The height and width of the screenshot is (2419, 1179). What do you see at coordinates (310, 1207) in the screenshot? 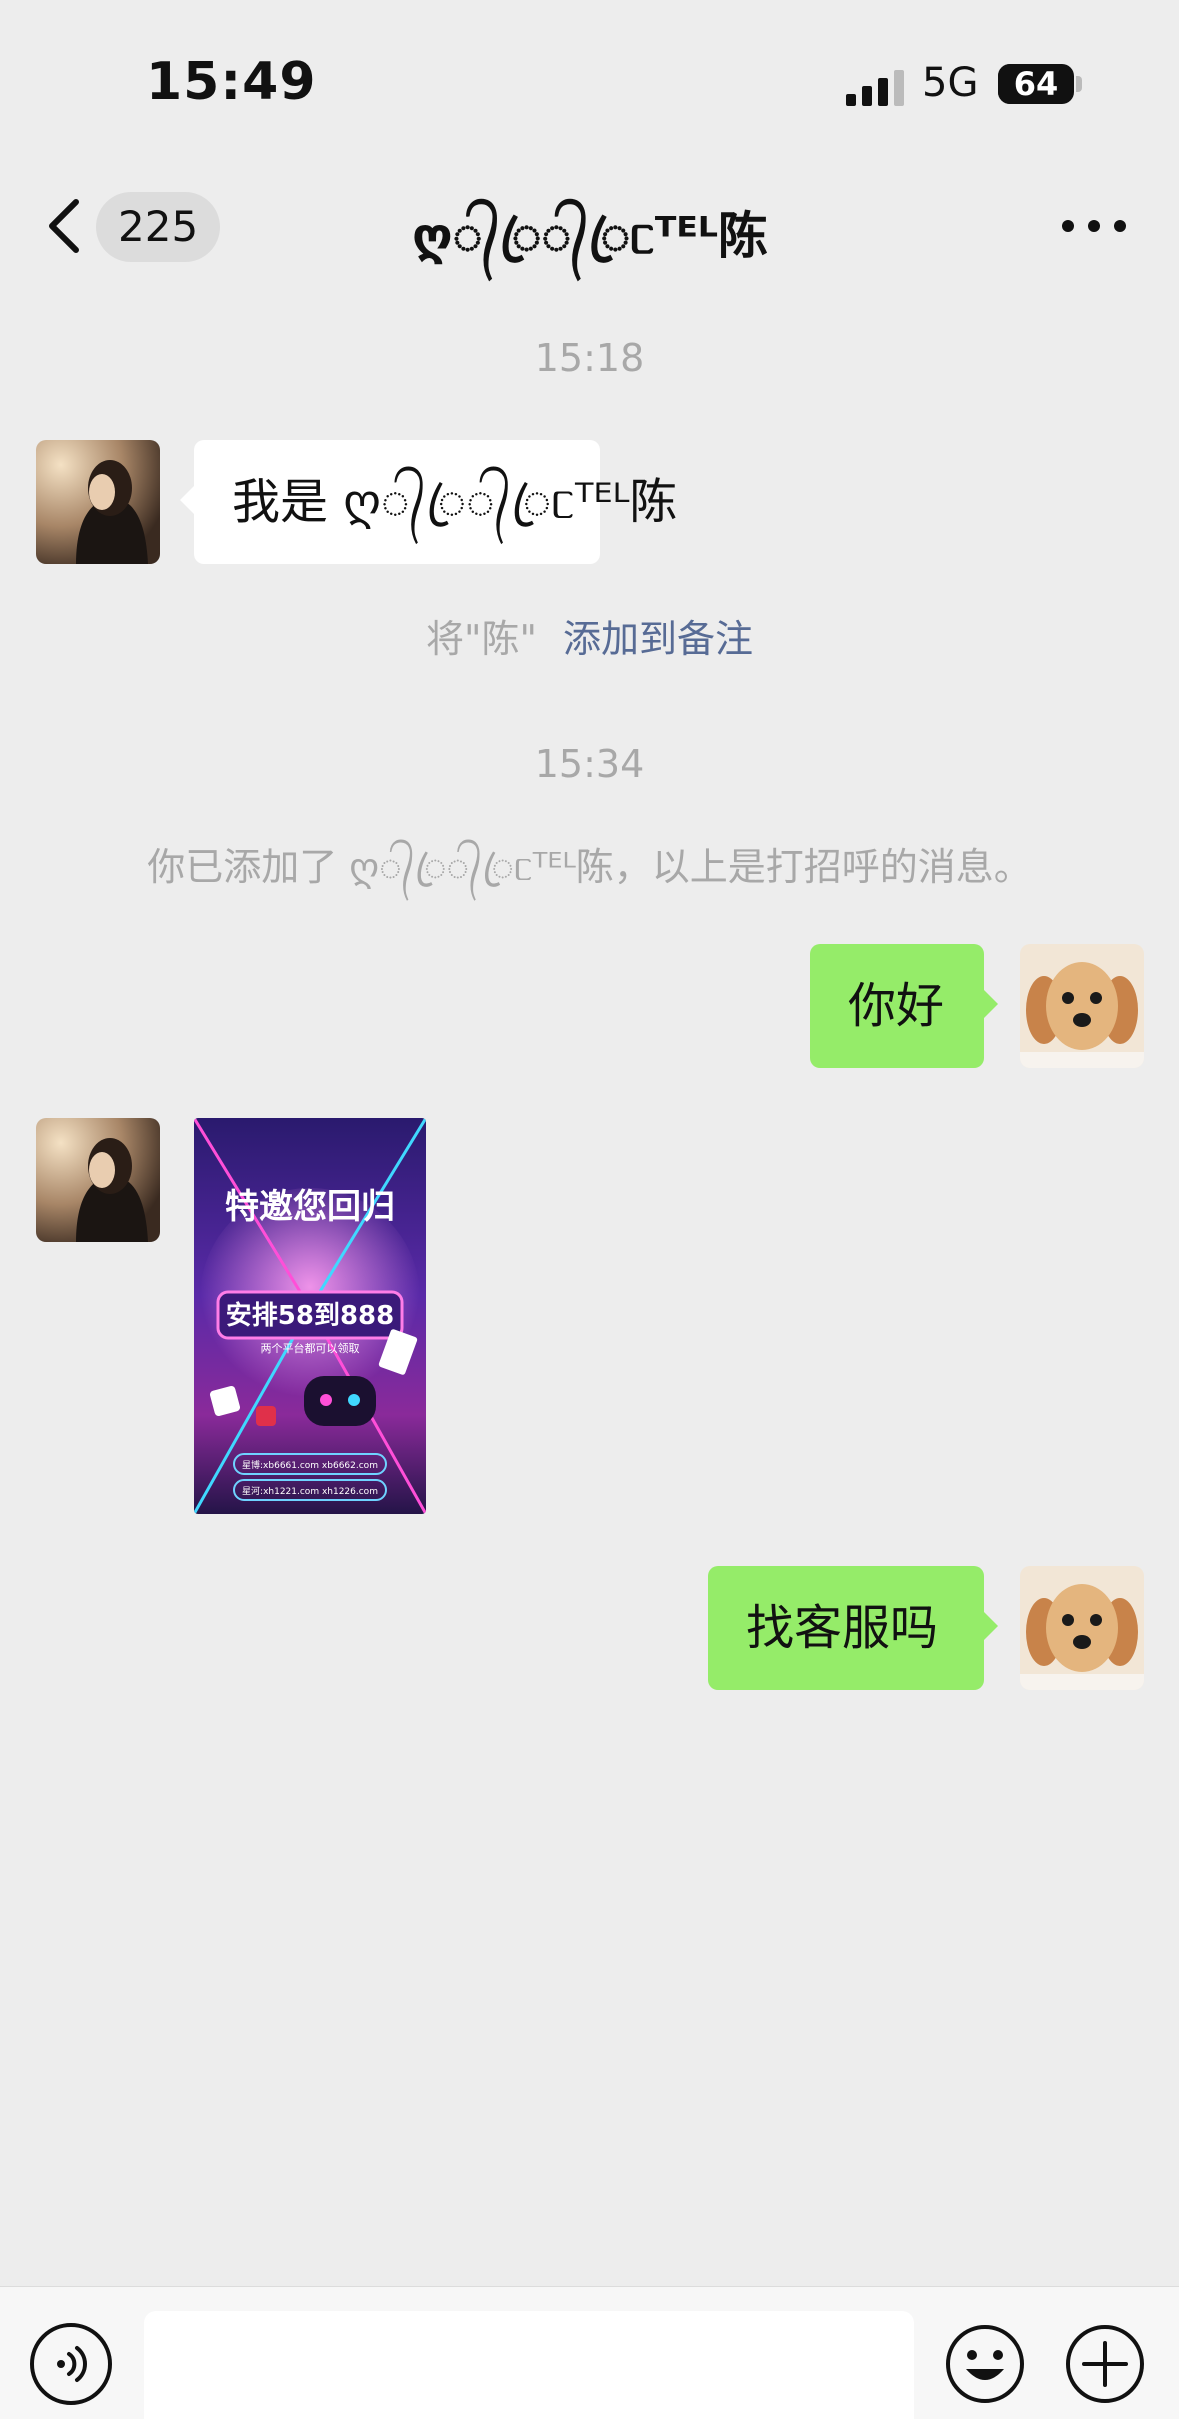
I see `poster-headline: 特邀您回归` at bounding box center [310, 1207].